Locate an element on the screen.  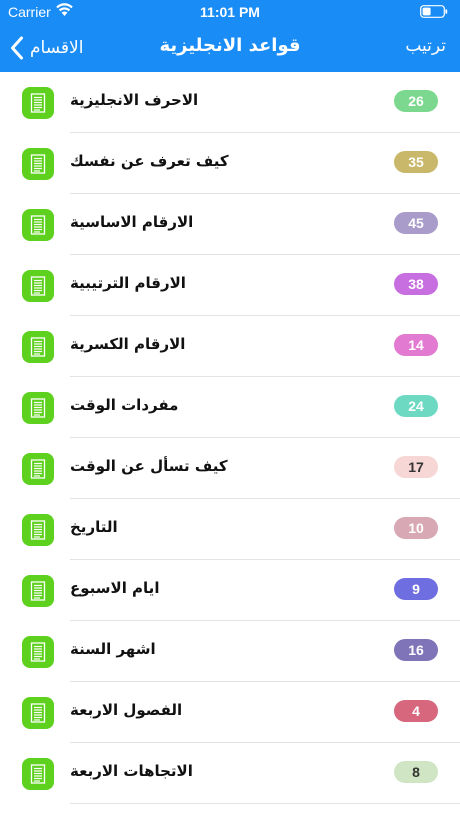
list-item-label: التاريخ is located at coordinates (94, 527).